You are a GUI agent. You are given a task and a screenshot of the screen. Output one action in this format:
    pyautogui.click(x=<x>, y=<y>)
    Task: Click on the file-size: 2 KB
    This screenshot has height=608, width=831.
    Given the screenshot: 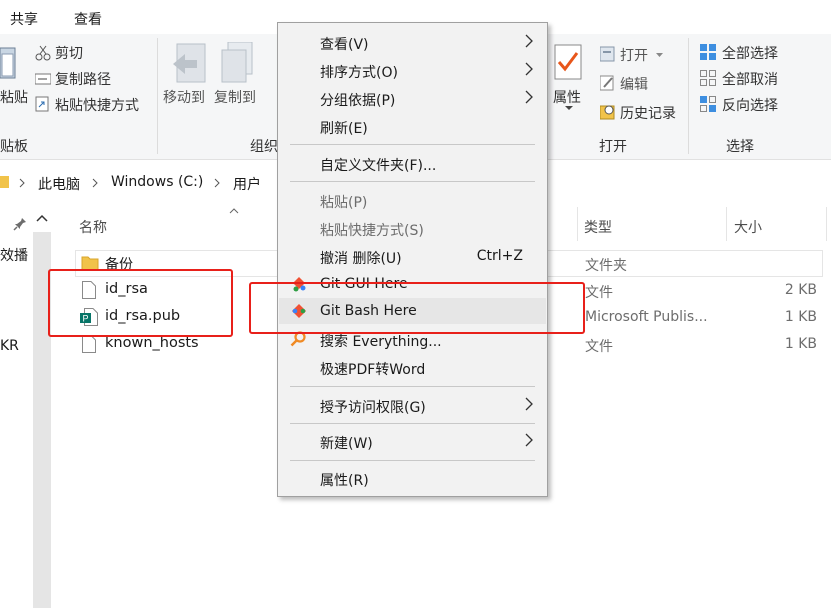 What is the action you would take?
    pyautogui.click(x=800, y=290)
    